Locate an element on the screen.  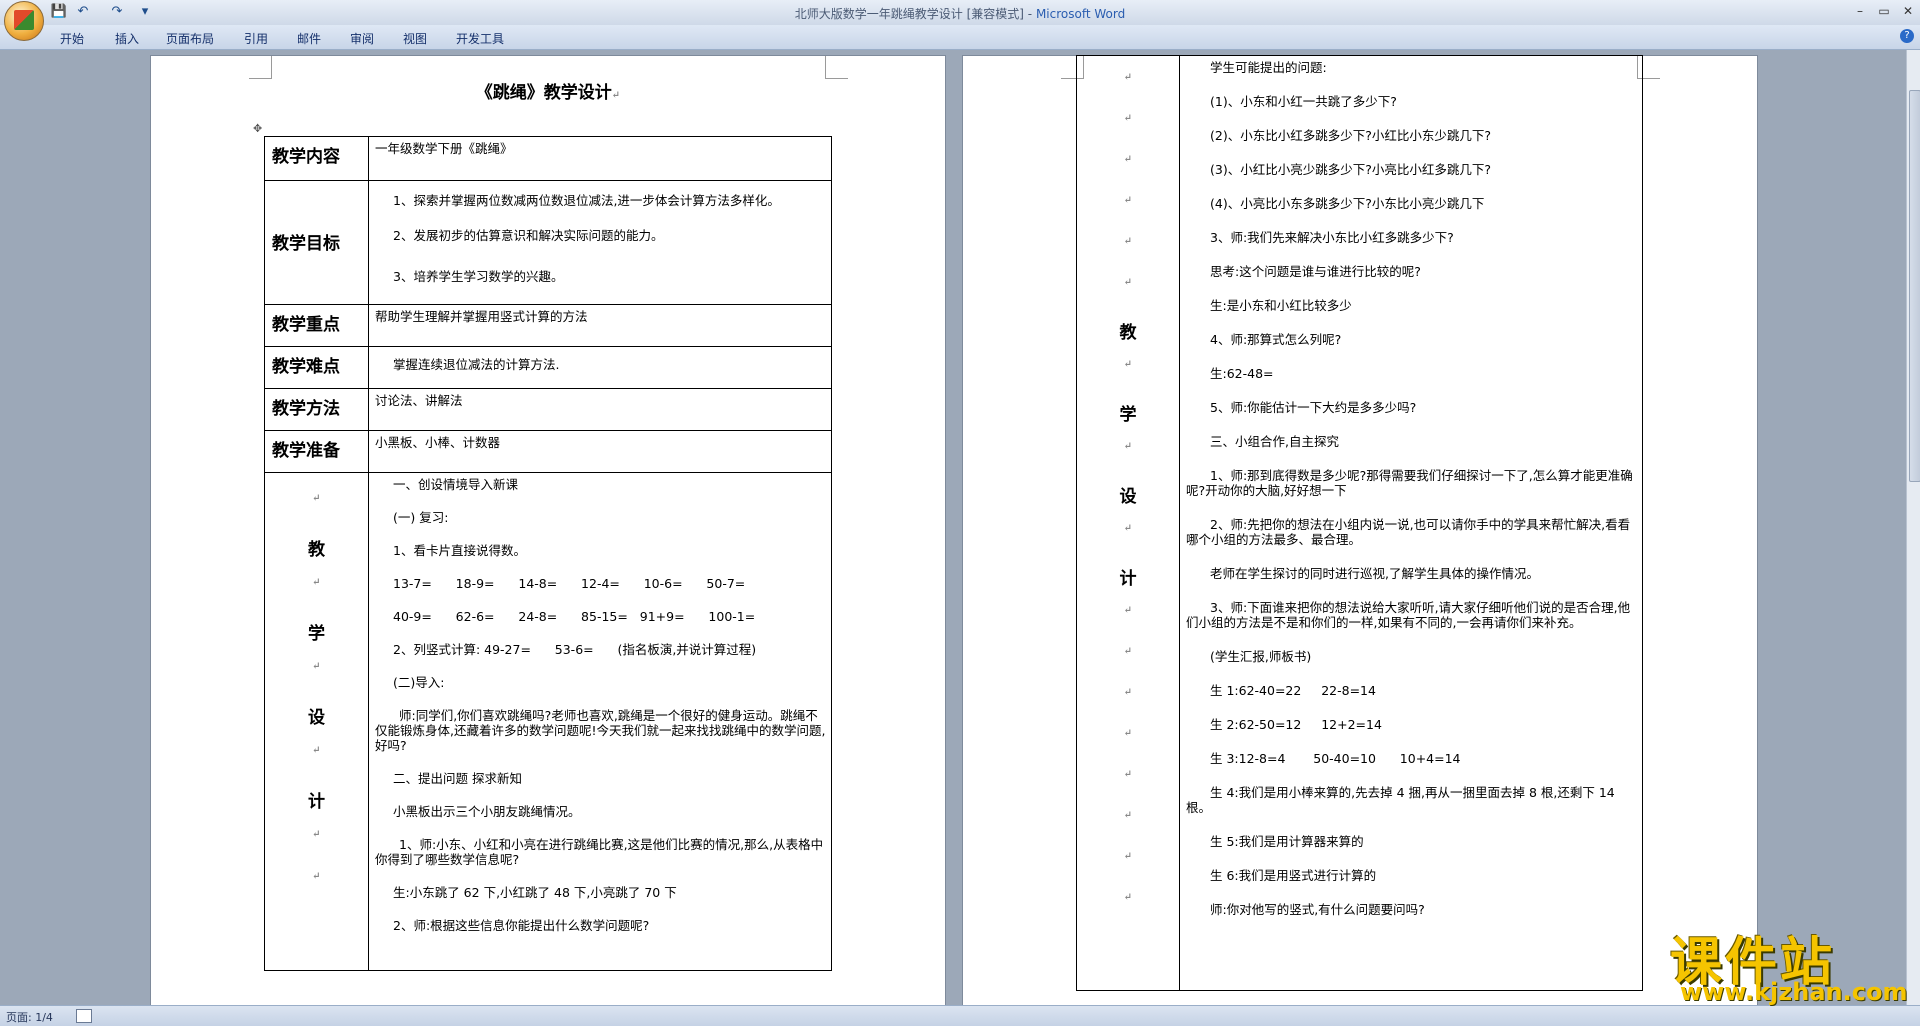
close-button: ✕ is located at coordinates (1908, 11).